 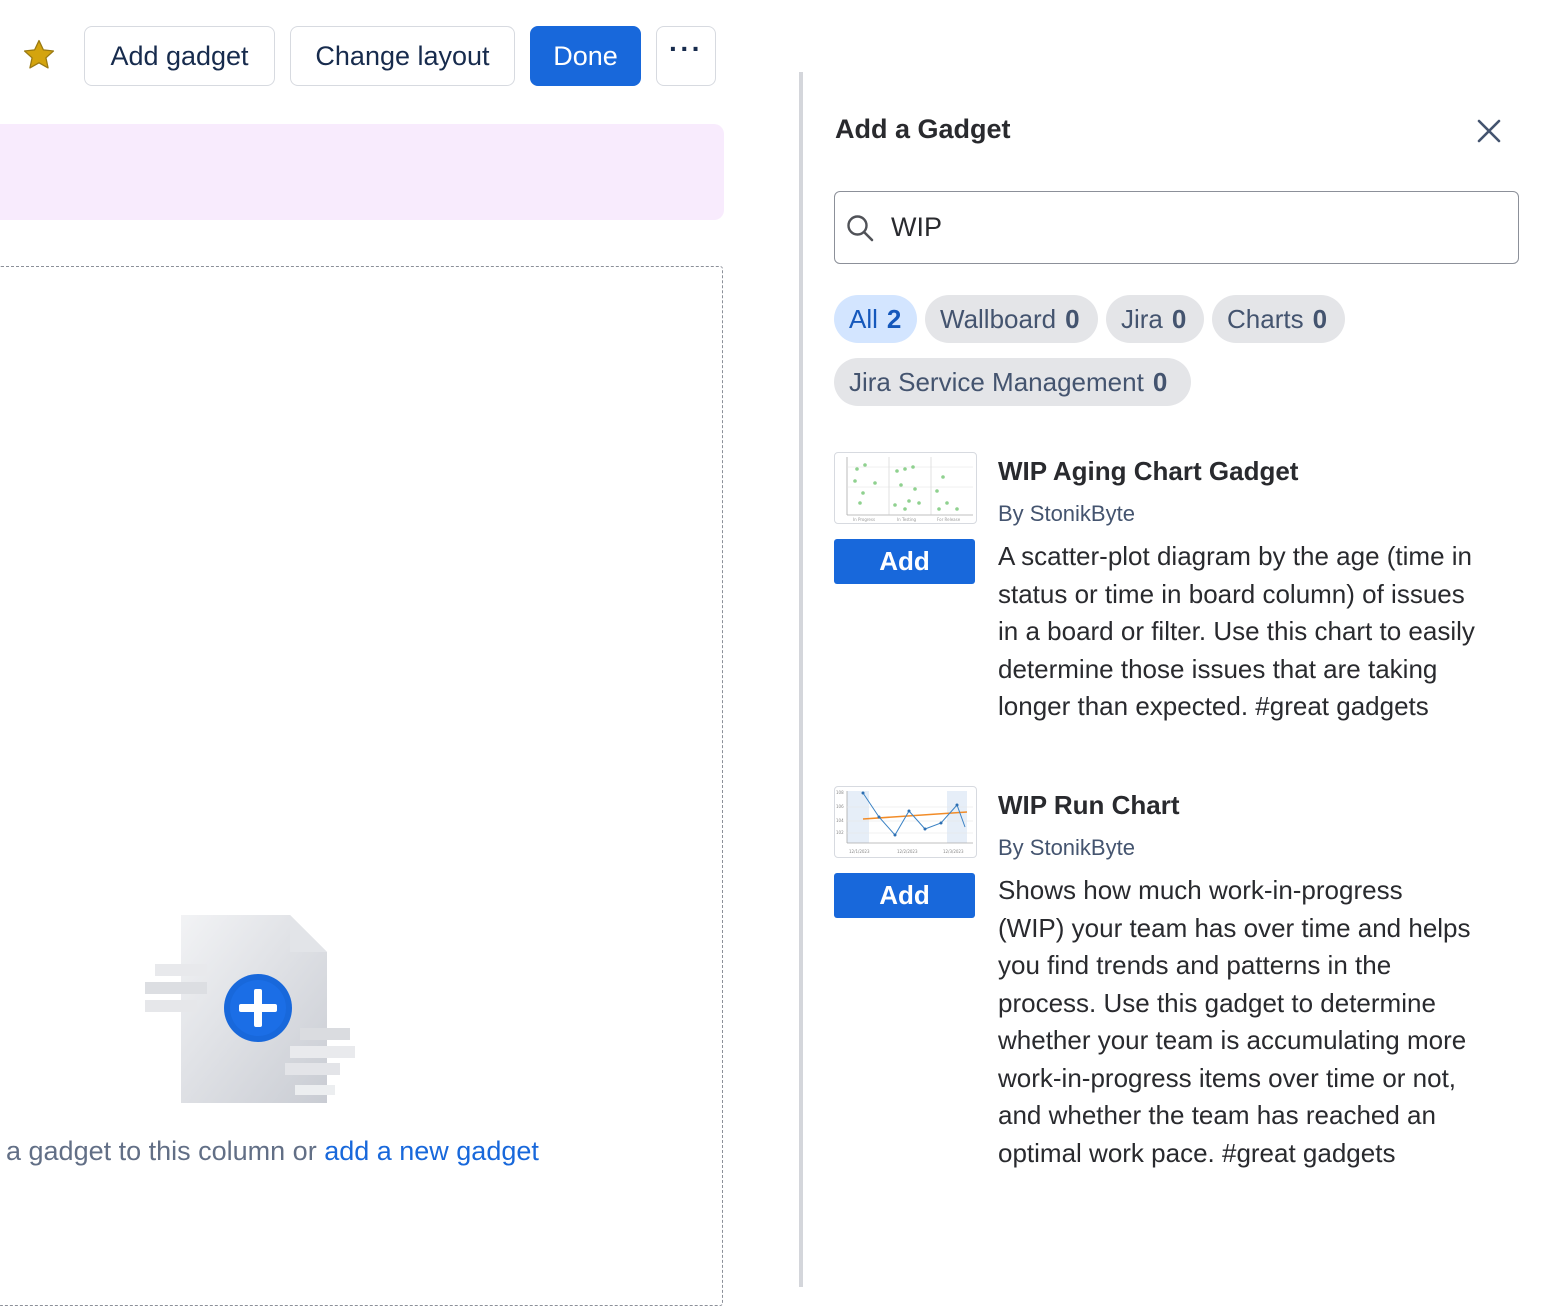 What do you see at coordinates (801, 679) in the screenshot?
I see `panel-divider` at bounding box center [801, 679].